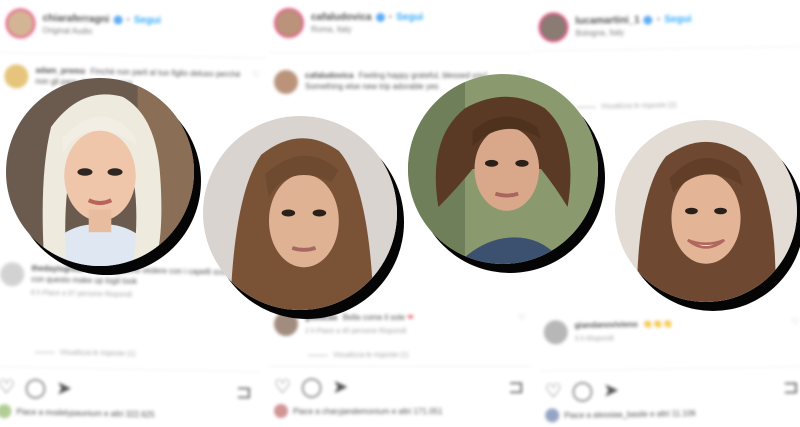 This screenshot has height=427, width=800. I want to click on post-header: chiaraferragni • Segui Original Audio, so click(133, 25).